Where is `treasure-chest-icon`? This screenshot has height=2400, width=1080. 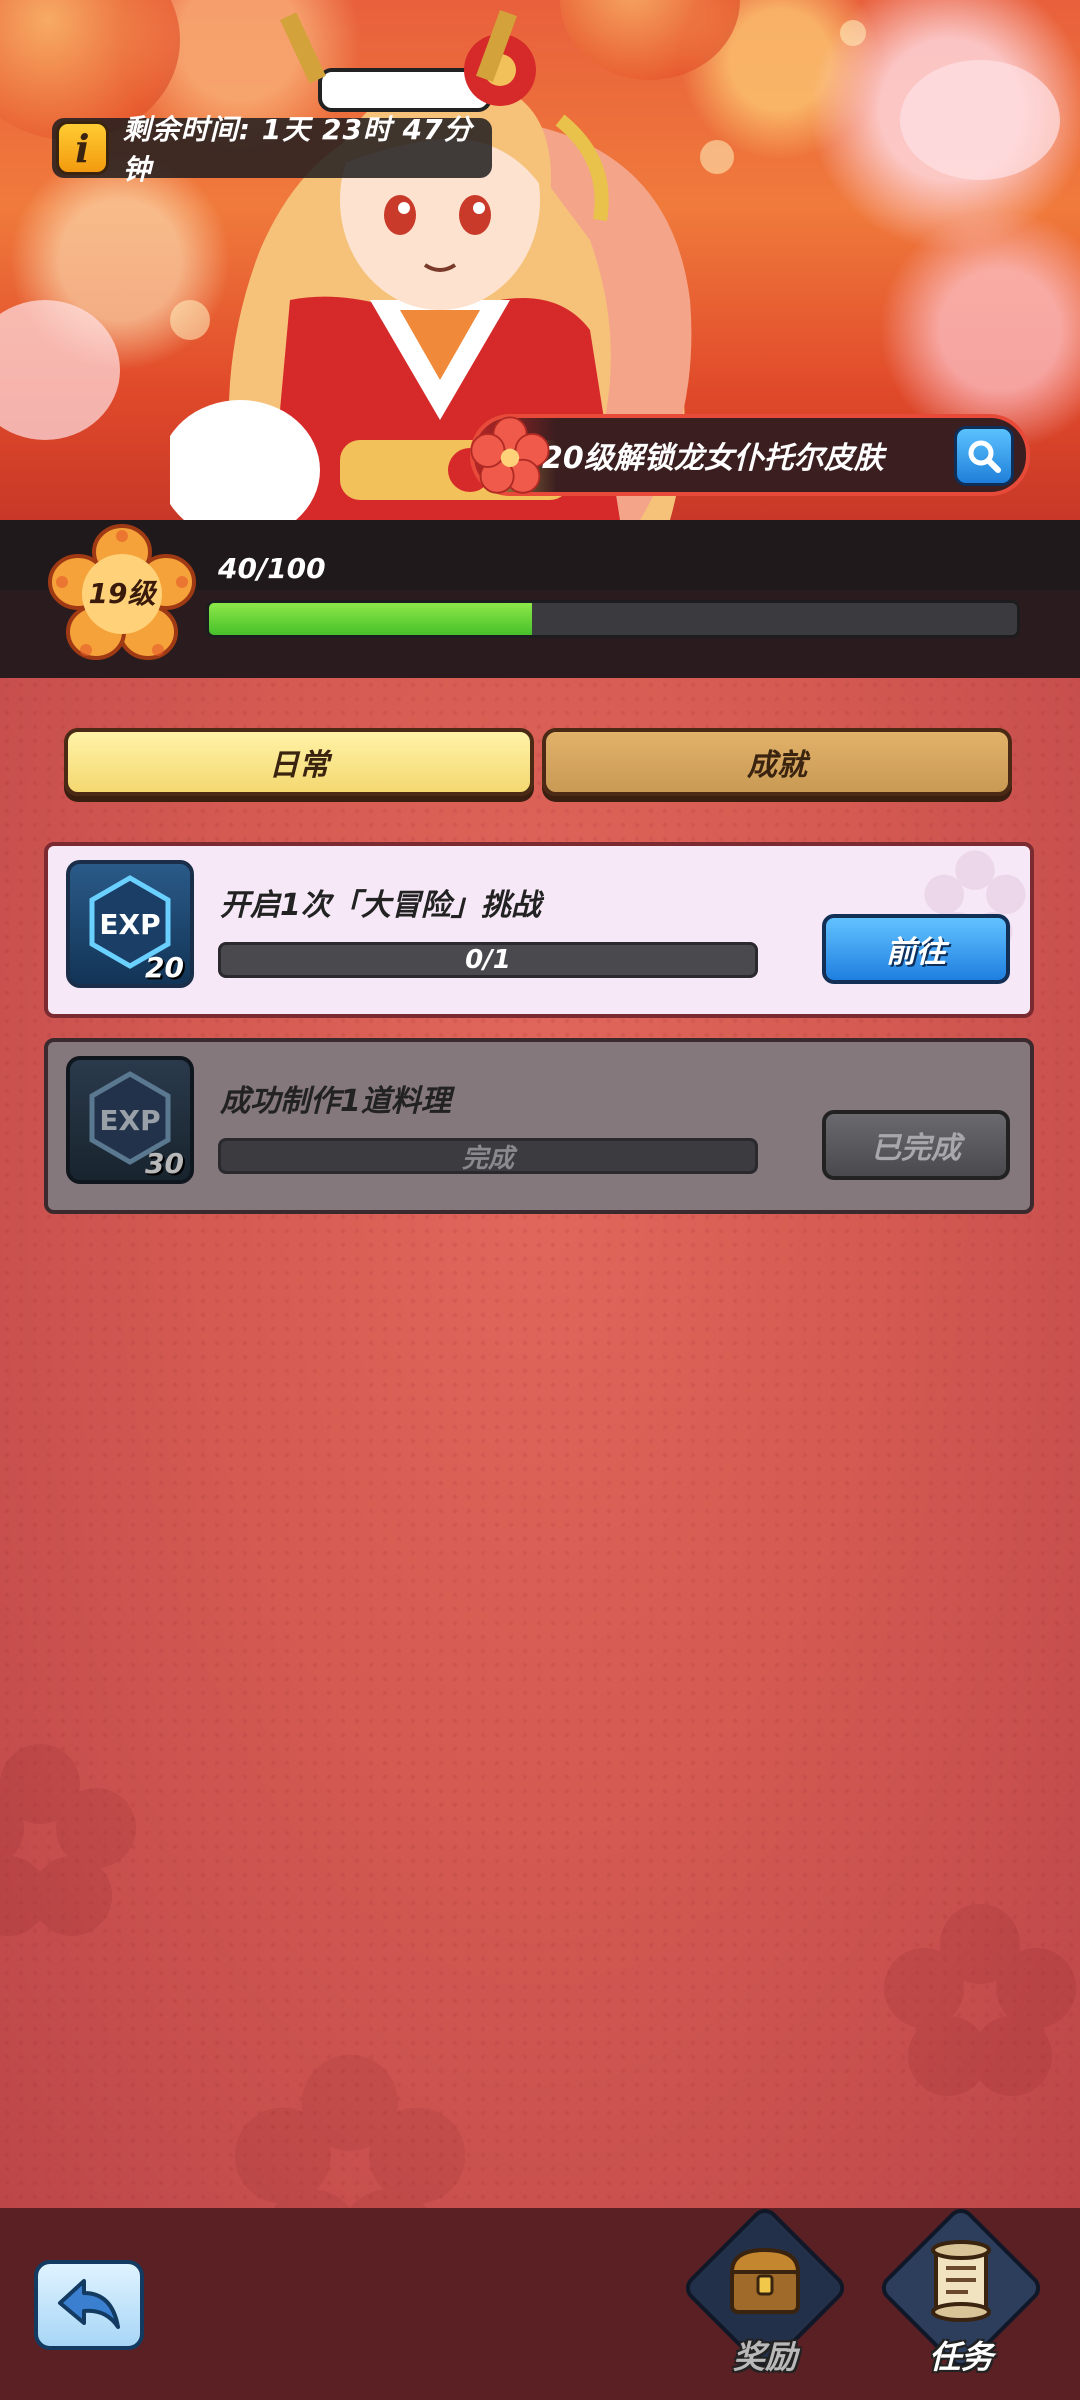
treasure-chest-icon is located at coordinates (765, 2280).